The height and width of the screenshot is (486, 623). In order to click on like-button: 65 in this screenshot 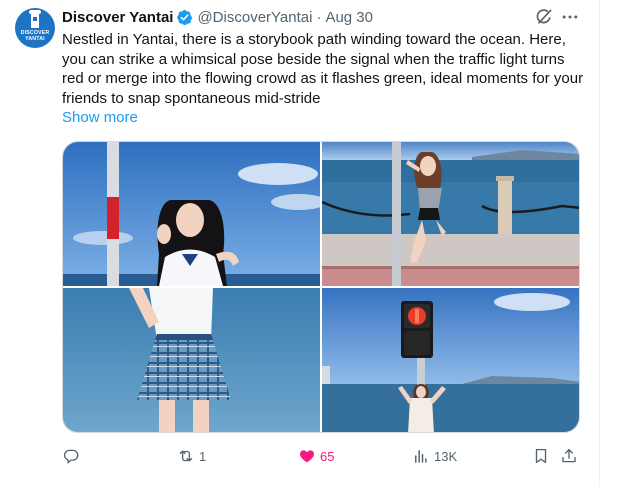, I will do `click(316, 456)`.